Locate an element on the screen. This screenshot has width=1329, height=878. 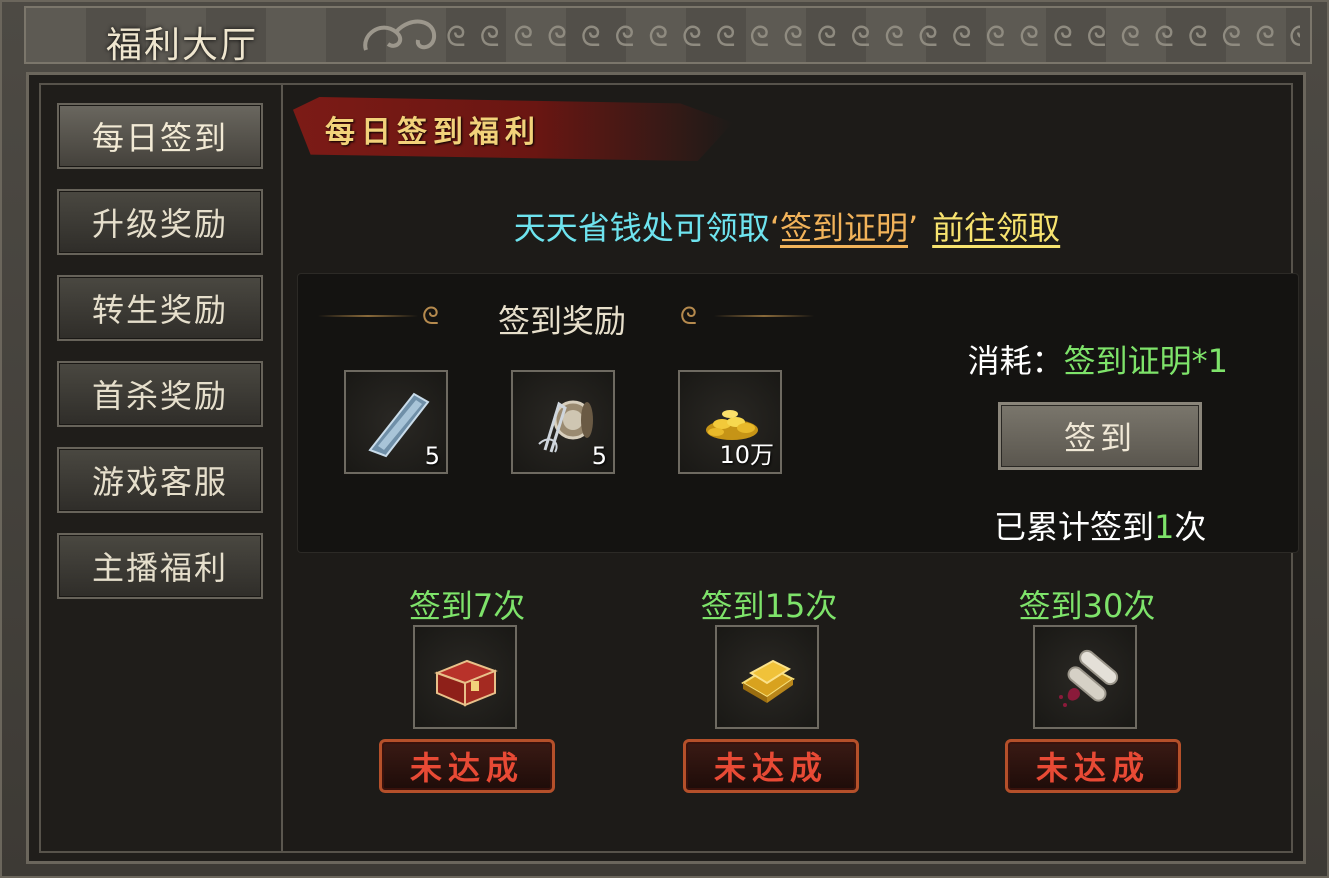
sidebar-item-rebirth-reward: 转生奖励 is located at coordinates (160, 308).